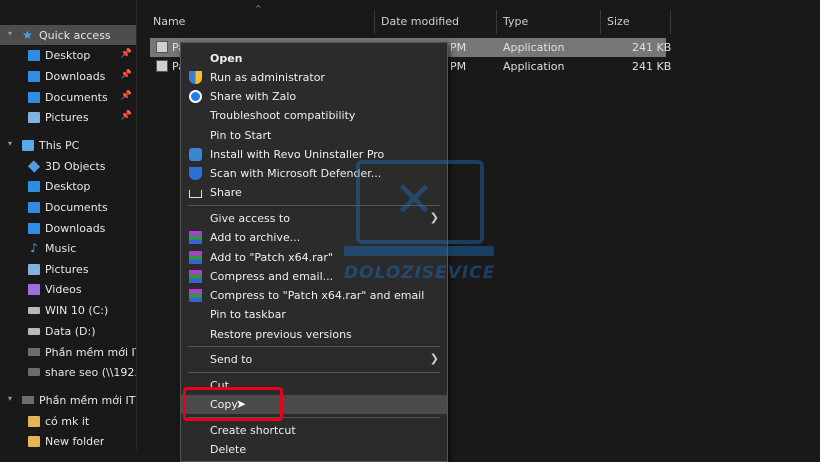 The height and width of the screenshot is (462, 820). I want to click on nav-drive-c: WIN 10 (C:), so click(68, 310).